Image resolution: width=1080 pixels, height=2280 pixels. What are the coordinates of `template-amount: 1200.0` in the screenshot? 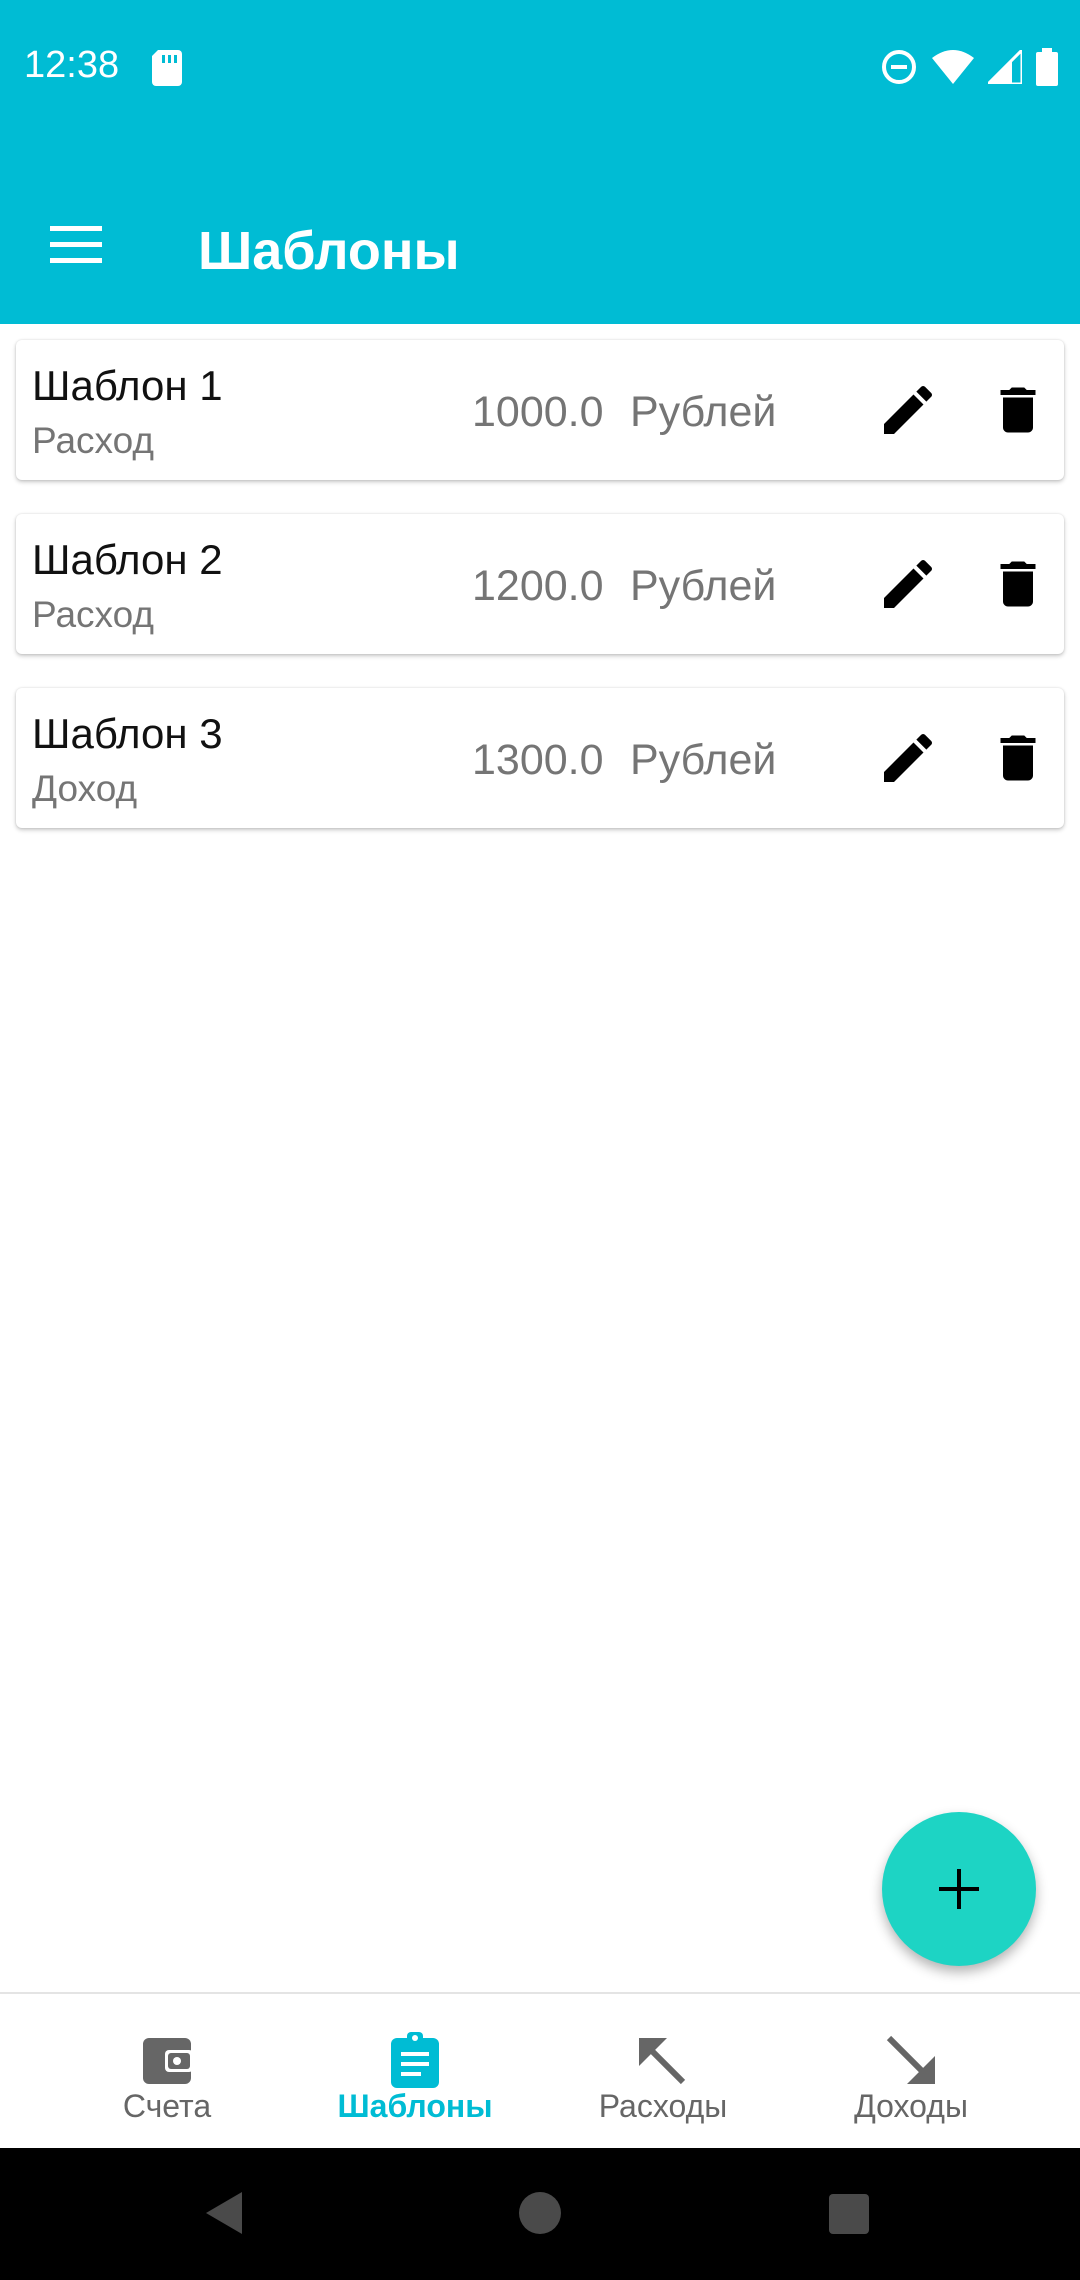 It's located at (538, 586).